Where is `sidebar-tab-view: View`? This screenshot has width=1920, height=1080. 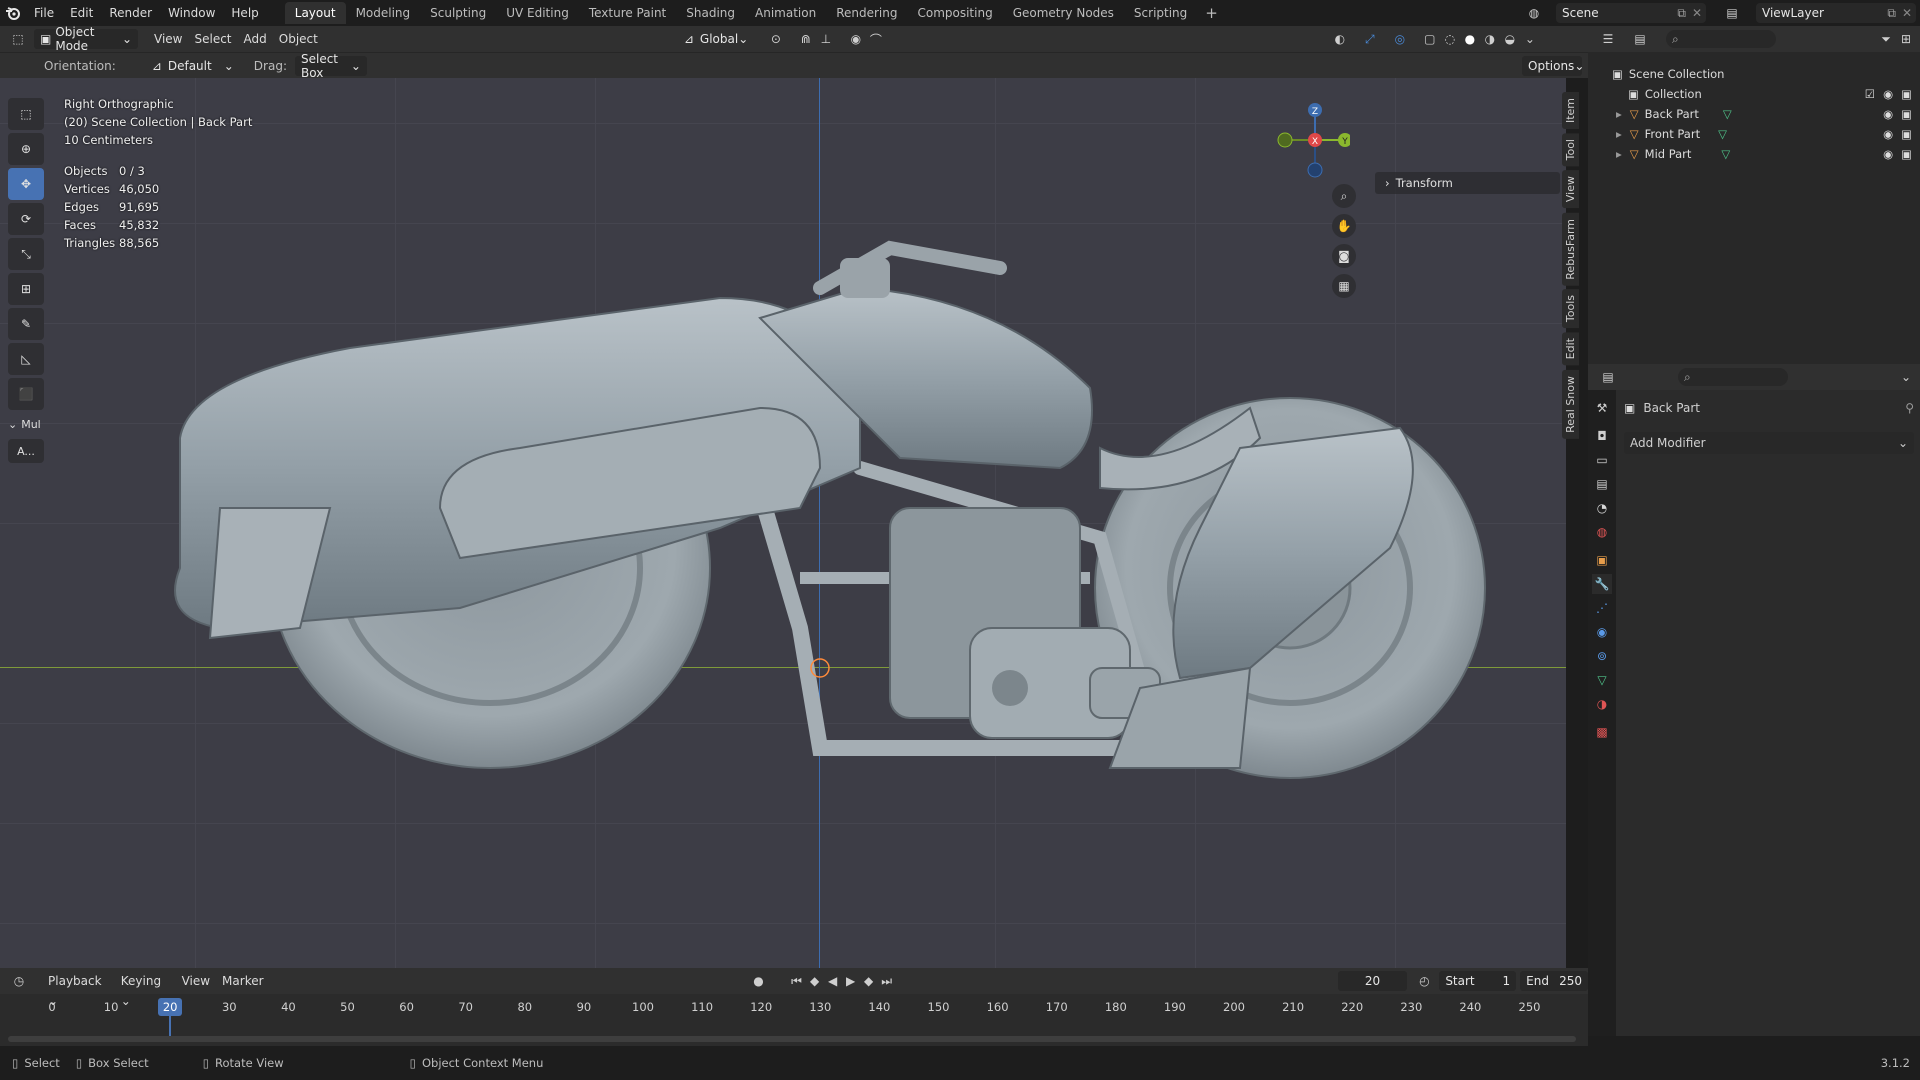
sidebar-tab-view: View is located at coordinates (1570, 189).